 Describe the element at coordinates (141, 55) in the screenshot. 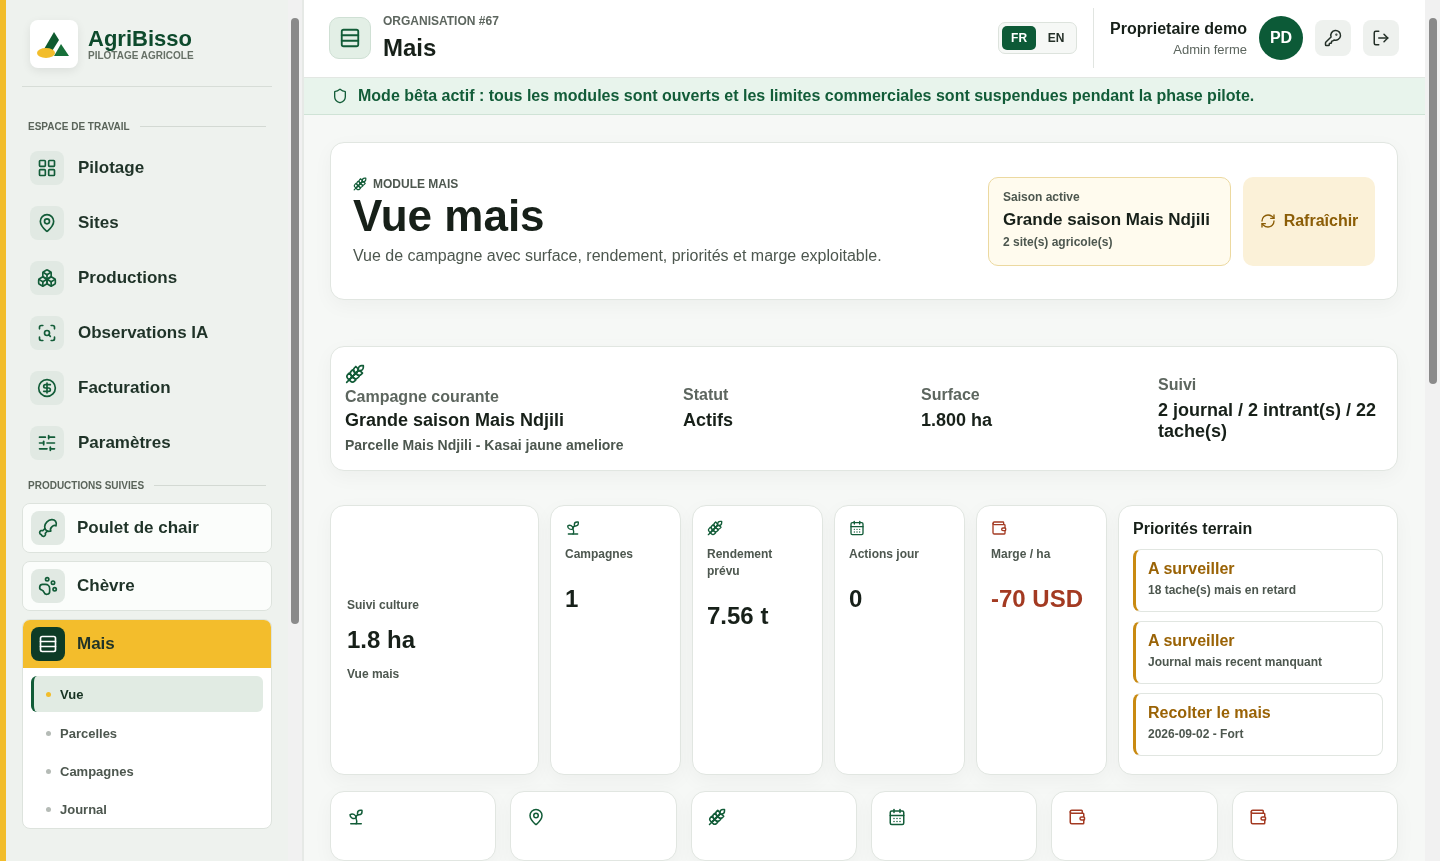

I see `brand-tagline: PILOTAGE AGRICOLE` at that location.